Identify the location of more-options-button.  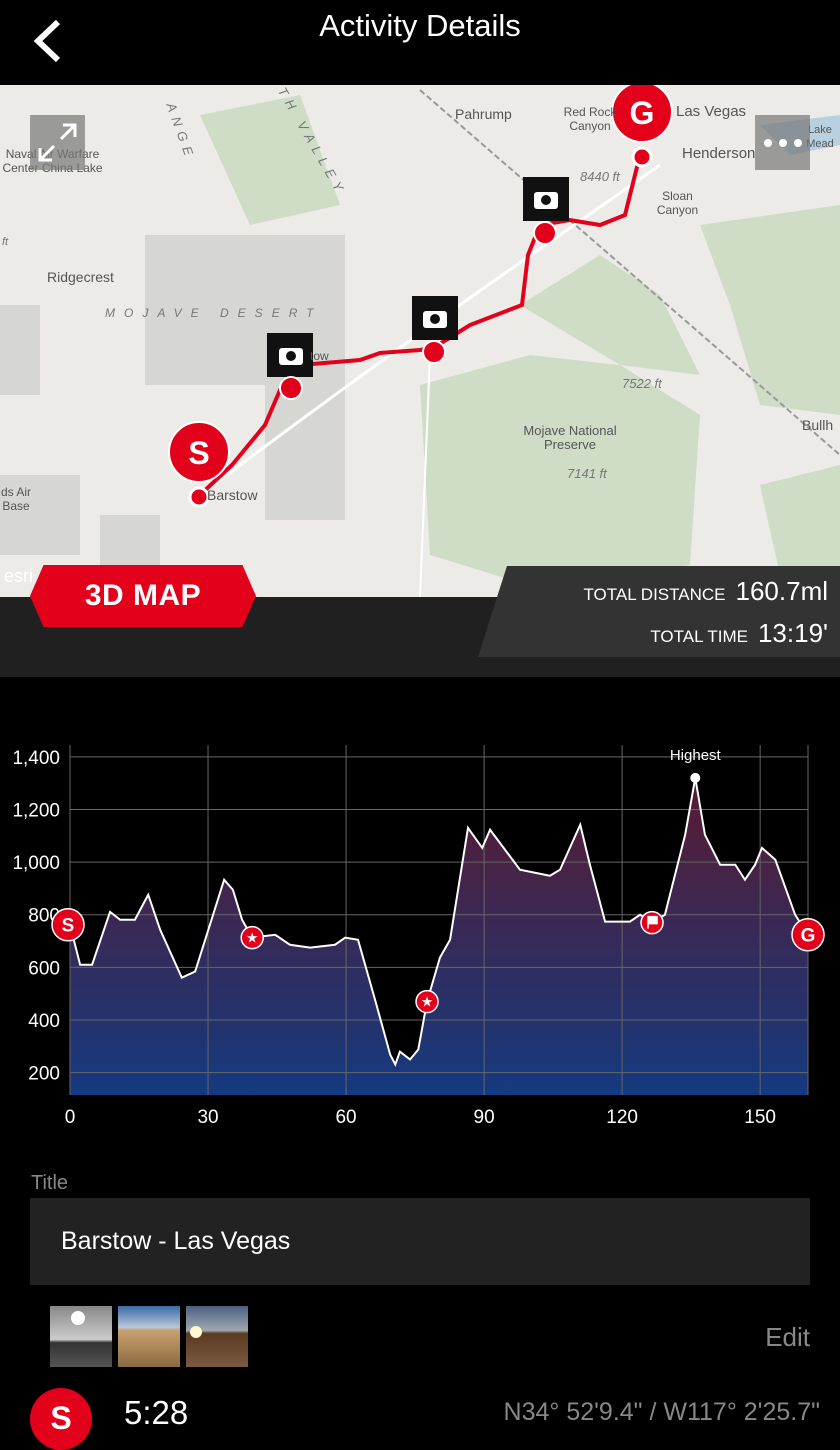
(782, 142).